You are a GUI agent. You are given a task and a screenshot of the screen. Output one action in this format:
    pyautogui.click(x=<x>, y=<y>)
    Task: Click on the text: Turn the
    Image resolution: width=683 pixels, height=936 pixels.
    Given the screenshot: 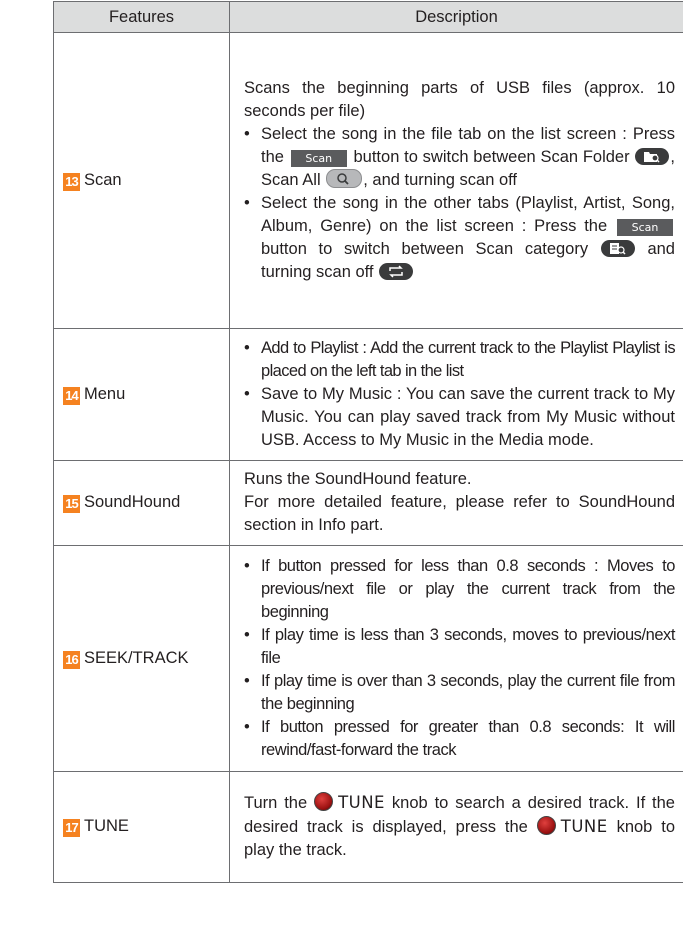 What is the action you would take?
    pyautogui.click(x=276, y=803)
    